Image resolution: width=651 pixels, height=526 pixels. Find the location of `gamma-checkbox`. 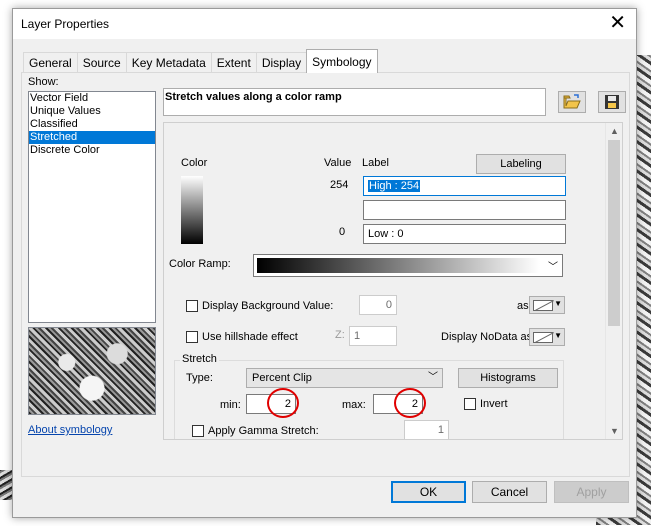

gamma-checkbox is located at coordinates (198, 431).